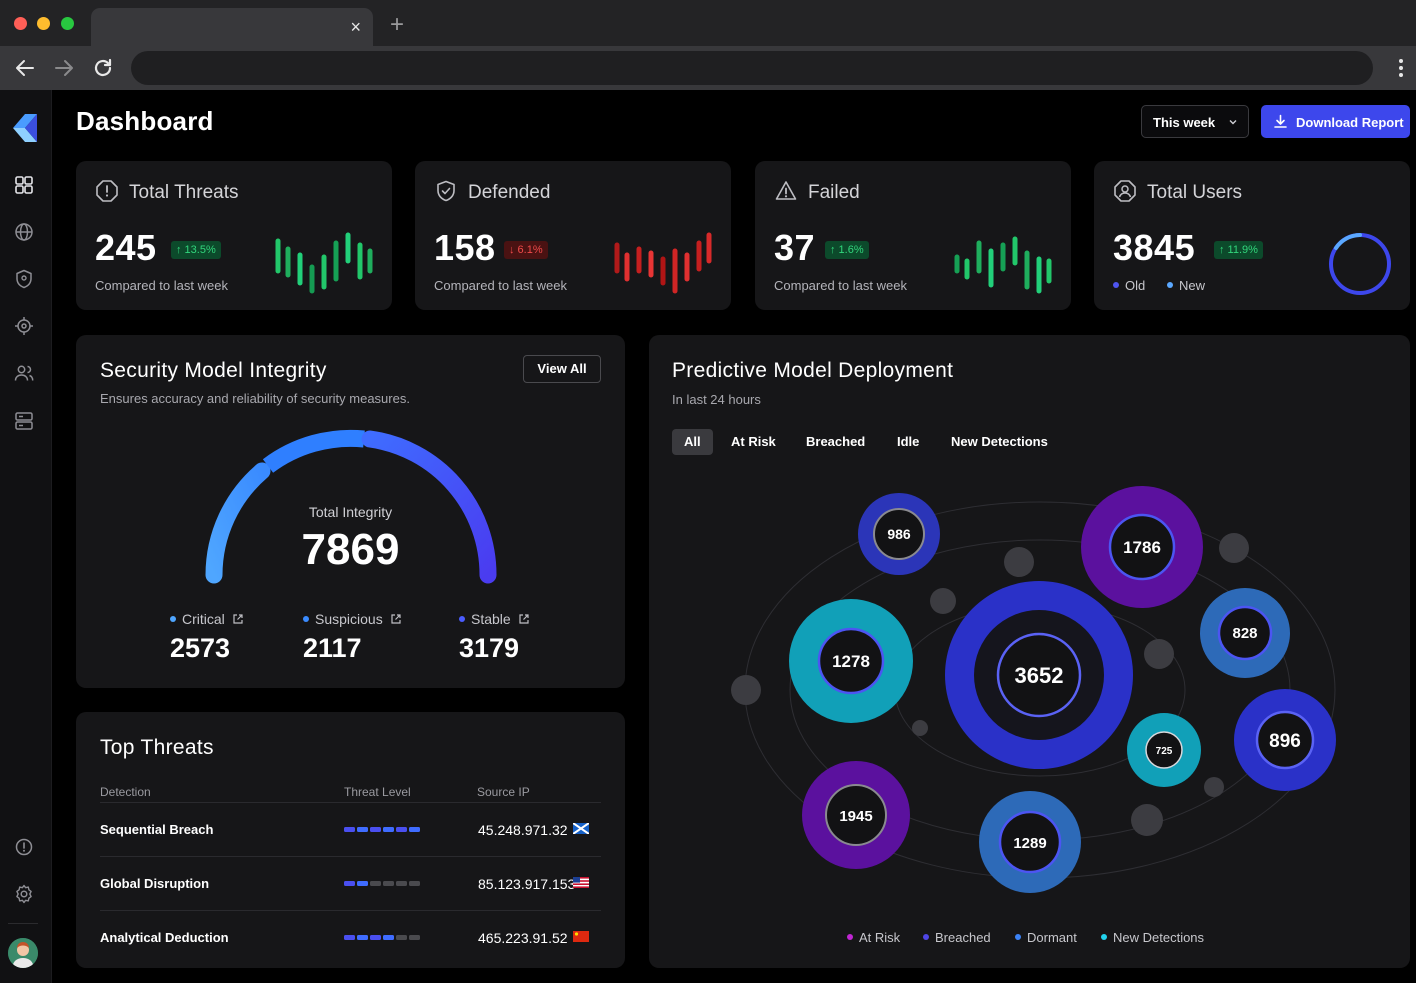 Image resolution: width=1416 pixels, height=983 pixels. Describe the element at coordinates (851, 661) in the screenshot. I see `bubble-label-1278: 1278` at that location.